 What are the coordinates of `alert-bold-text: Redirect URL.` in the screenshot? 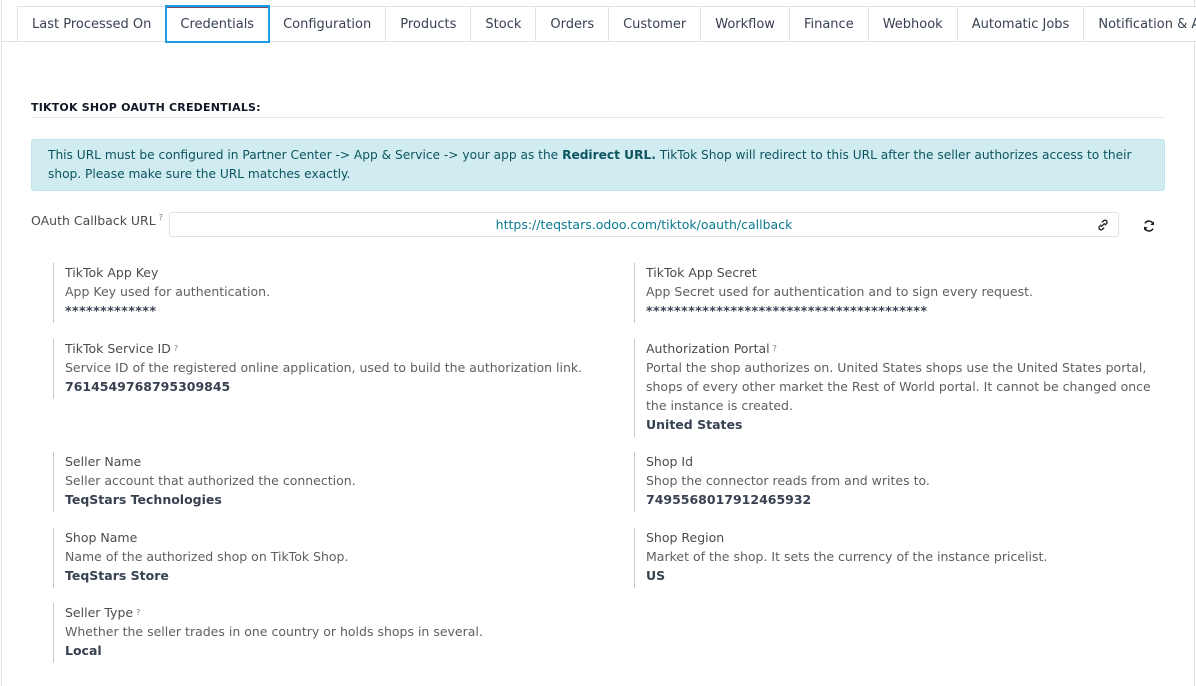 It's located at (609, 155).